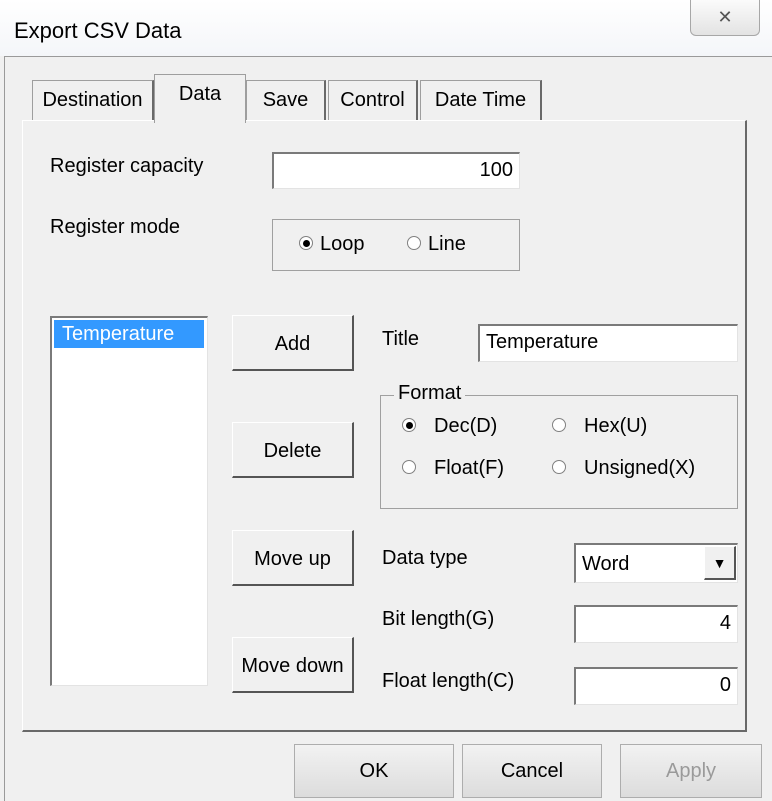 The image size is (772, 801). I want to click on dec-radio, so click(409, 425).